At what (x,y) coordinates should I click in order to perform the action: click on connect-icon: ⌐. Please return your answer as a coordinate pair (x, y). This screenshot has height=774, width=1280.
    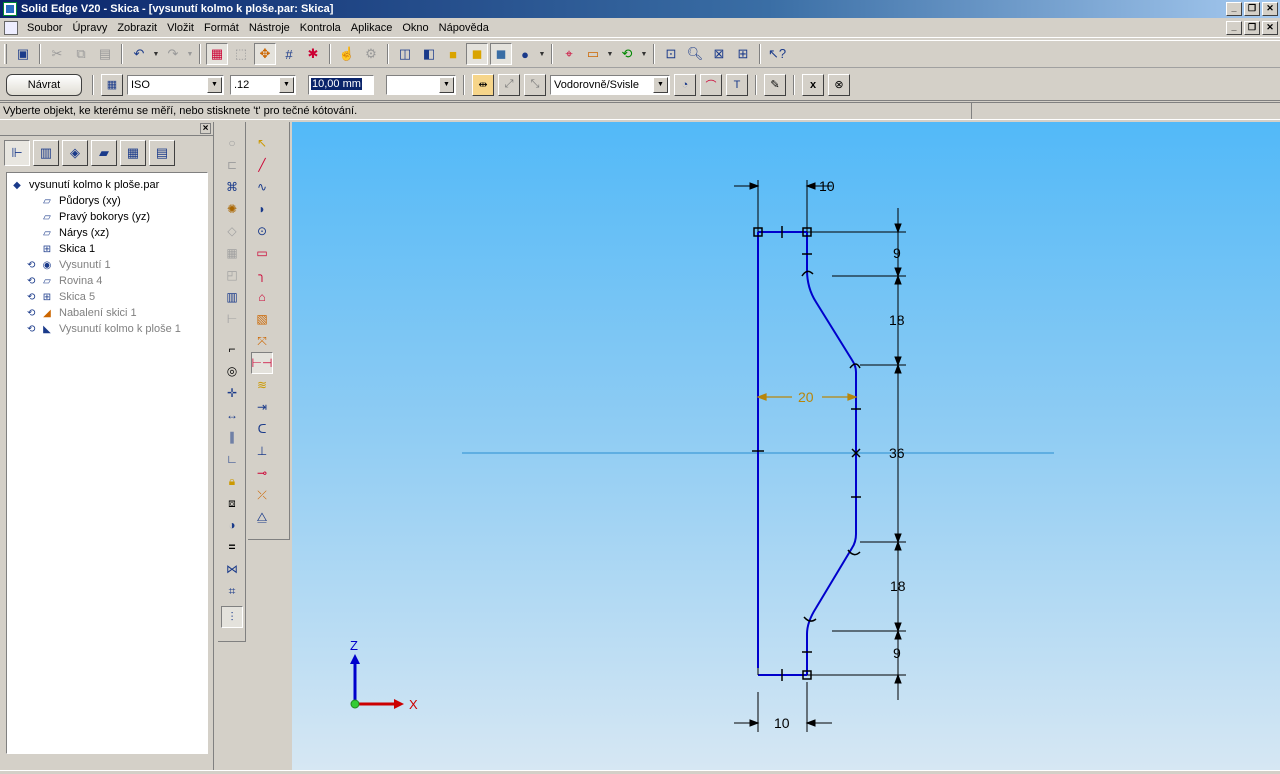
    Looking at the image, I should click on (232, 349).